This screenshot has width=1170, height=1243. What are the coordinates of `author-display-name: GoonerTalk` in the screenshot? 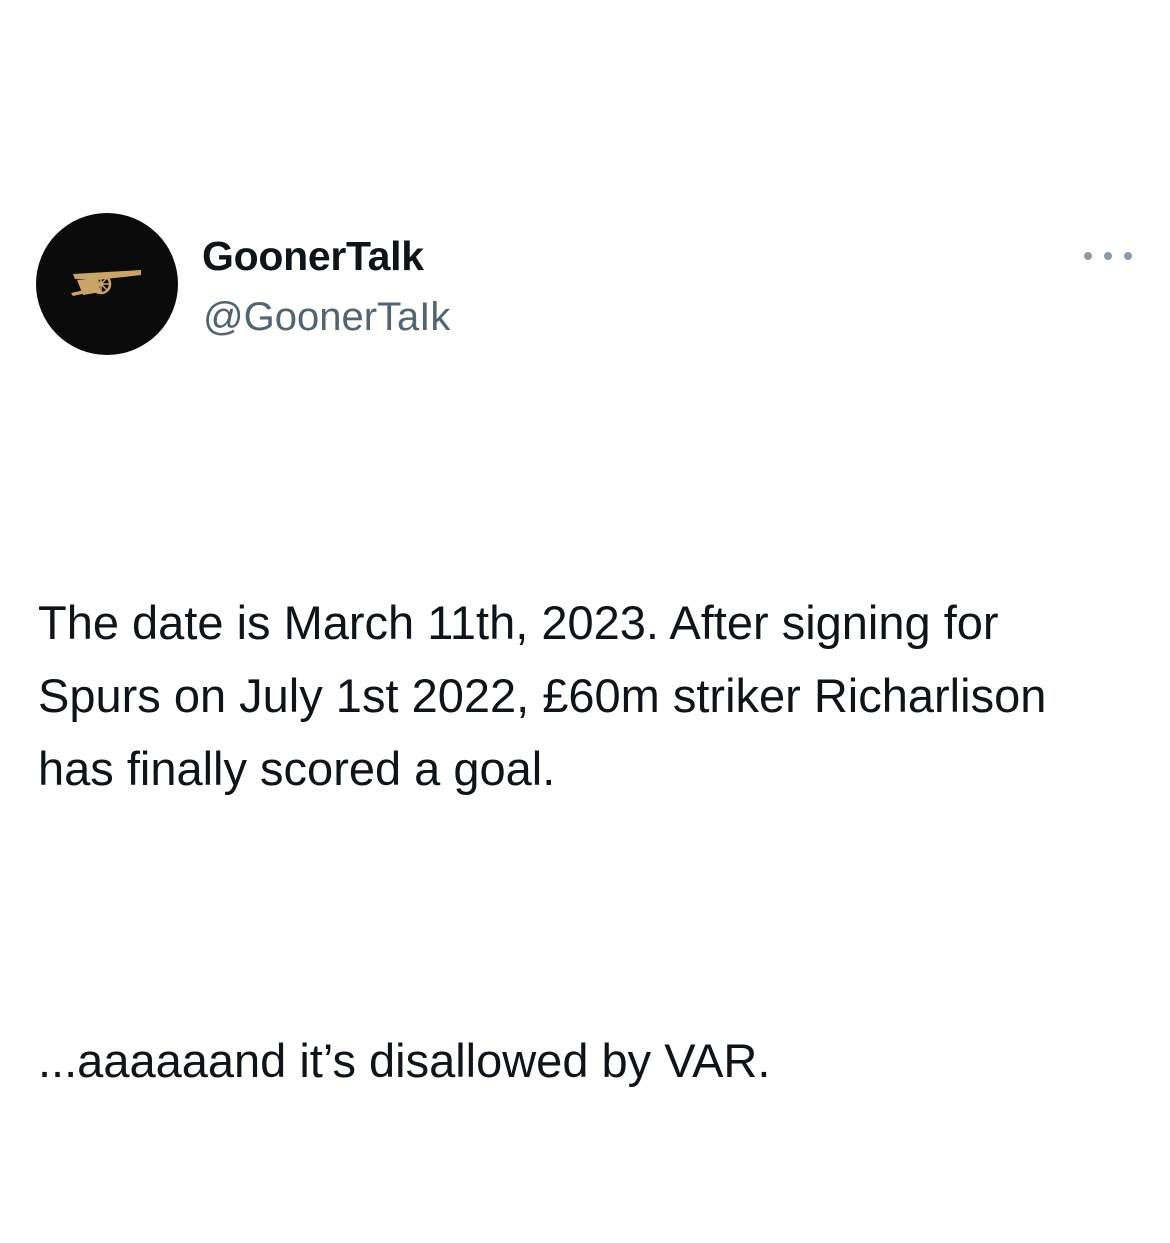 It's located at (313, 256).